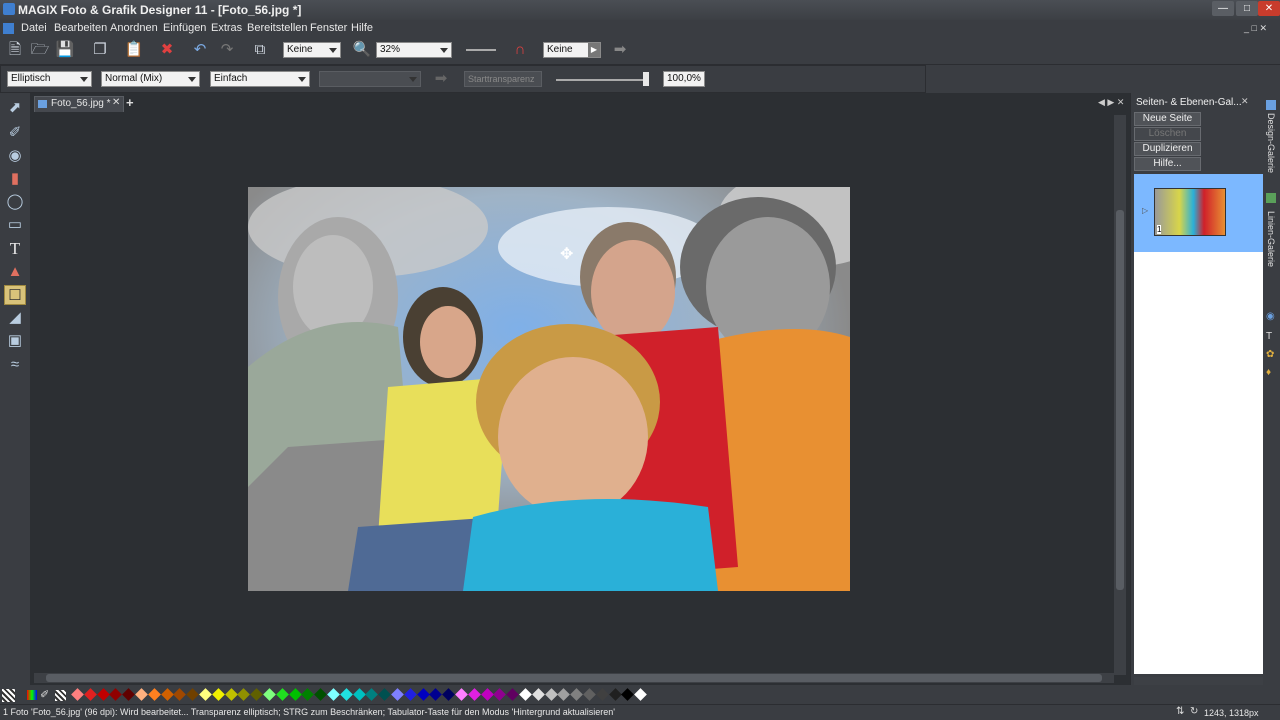 The height and width of the screenshot is (720, 1280). I want to click on zoom-select: 32%, so click(414, 50).